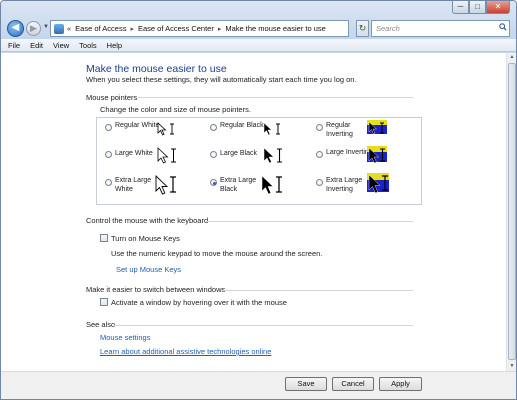  What do you see at coordinates (148, 269) in the screenshot?
I see `set-up-mouse-keys-link: Set up Mouse Keys` at bounding box center [148, 269].